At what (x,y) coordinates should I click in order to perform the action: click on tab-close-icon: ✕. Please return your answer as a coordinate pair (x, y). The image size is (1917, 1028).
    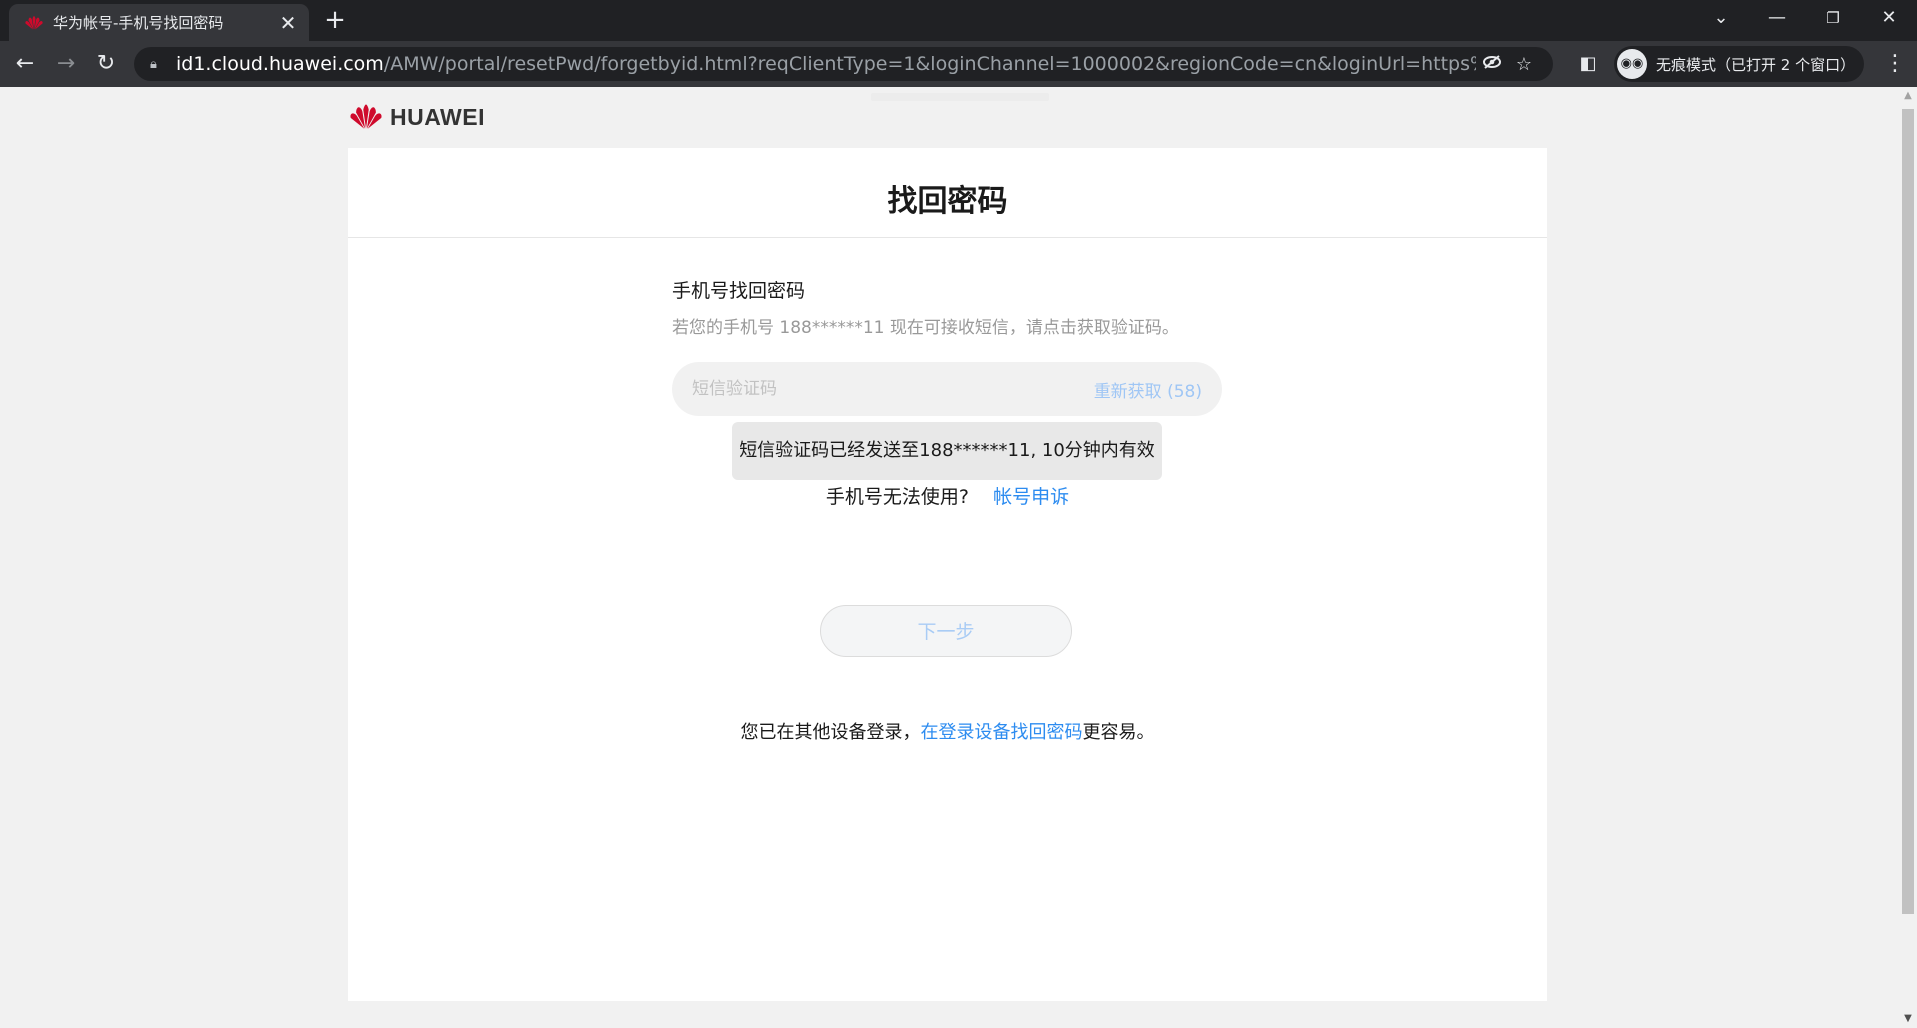
    Looking at the image, I should click on (288, 23).